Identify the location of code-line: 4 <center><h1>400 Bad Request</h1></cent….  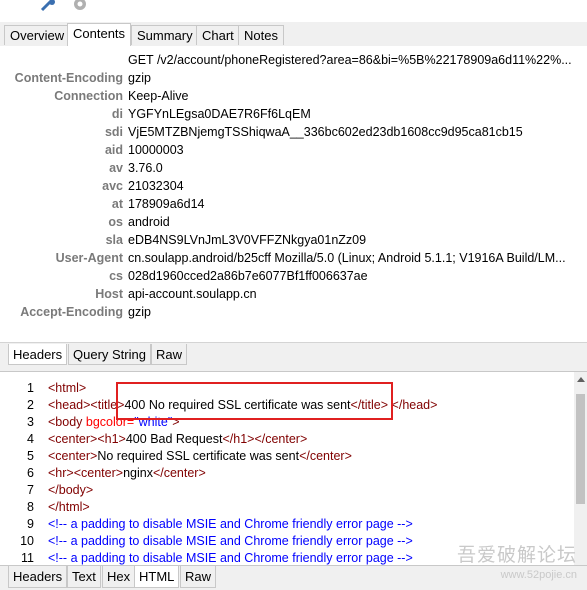
(287, 439).